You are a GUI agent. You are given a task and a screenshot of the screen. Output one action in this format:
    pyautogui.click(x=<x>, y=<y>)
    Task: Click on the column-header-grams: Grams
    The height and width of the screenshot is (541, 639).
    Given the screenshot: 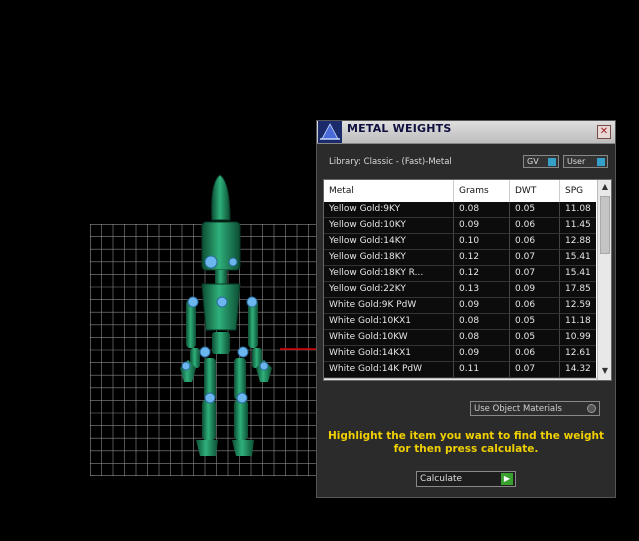 What is the action you would take?
    pyautogui.click(x=482, y=191)
    